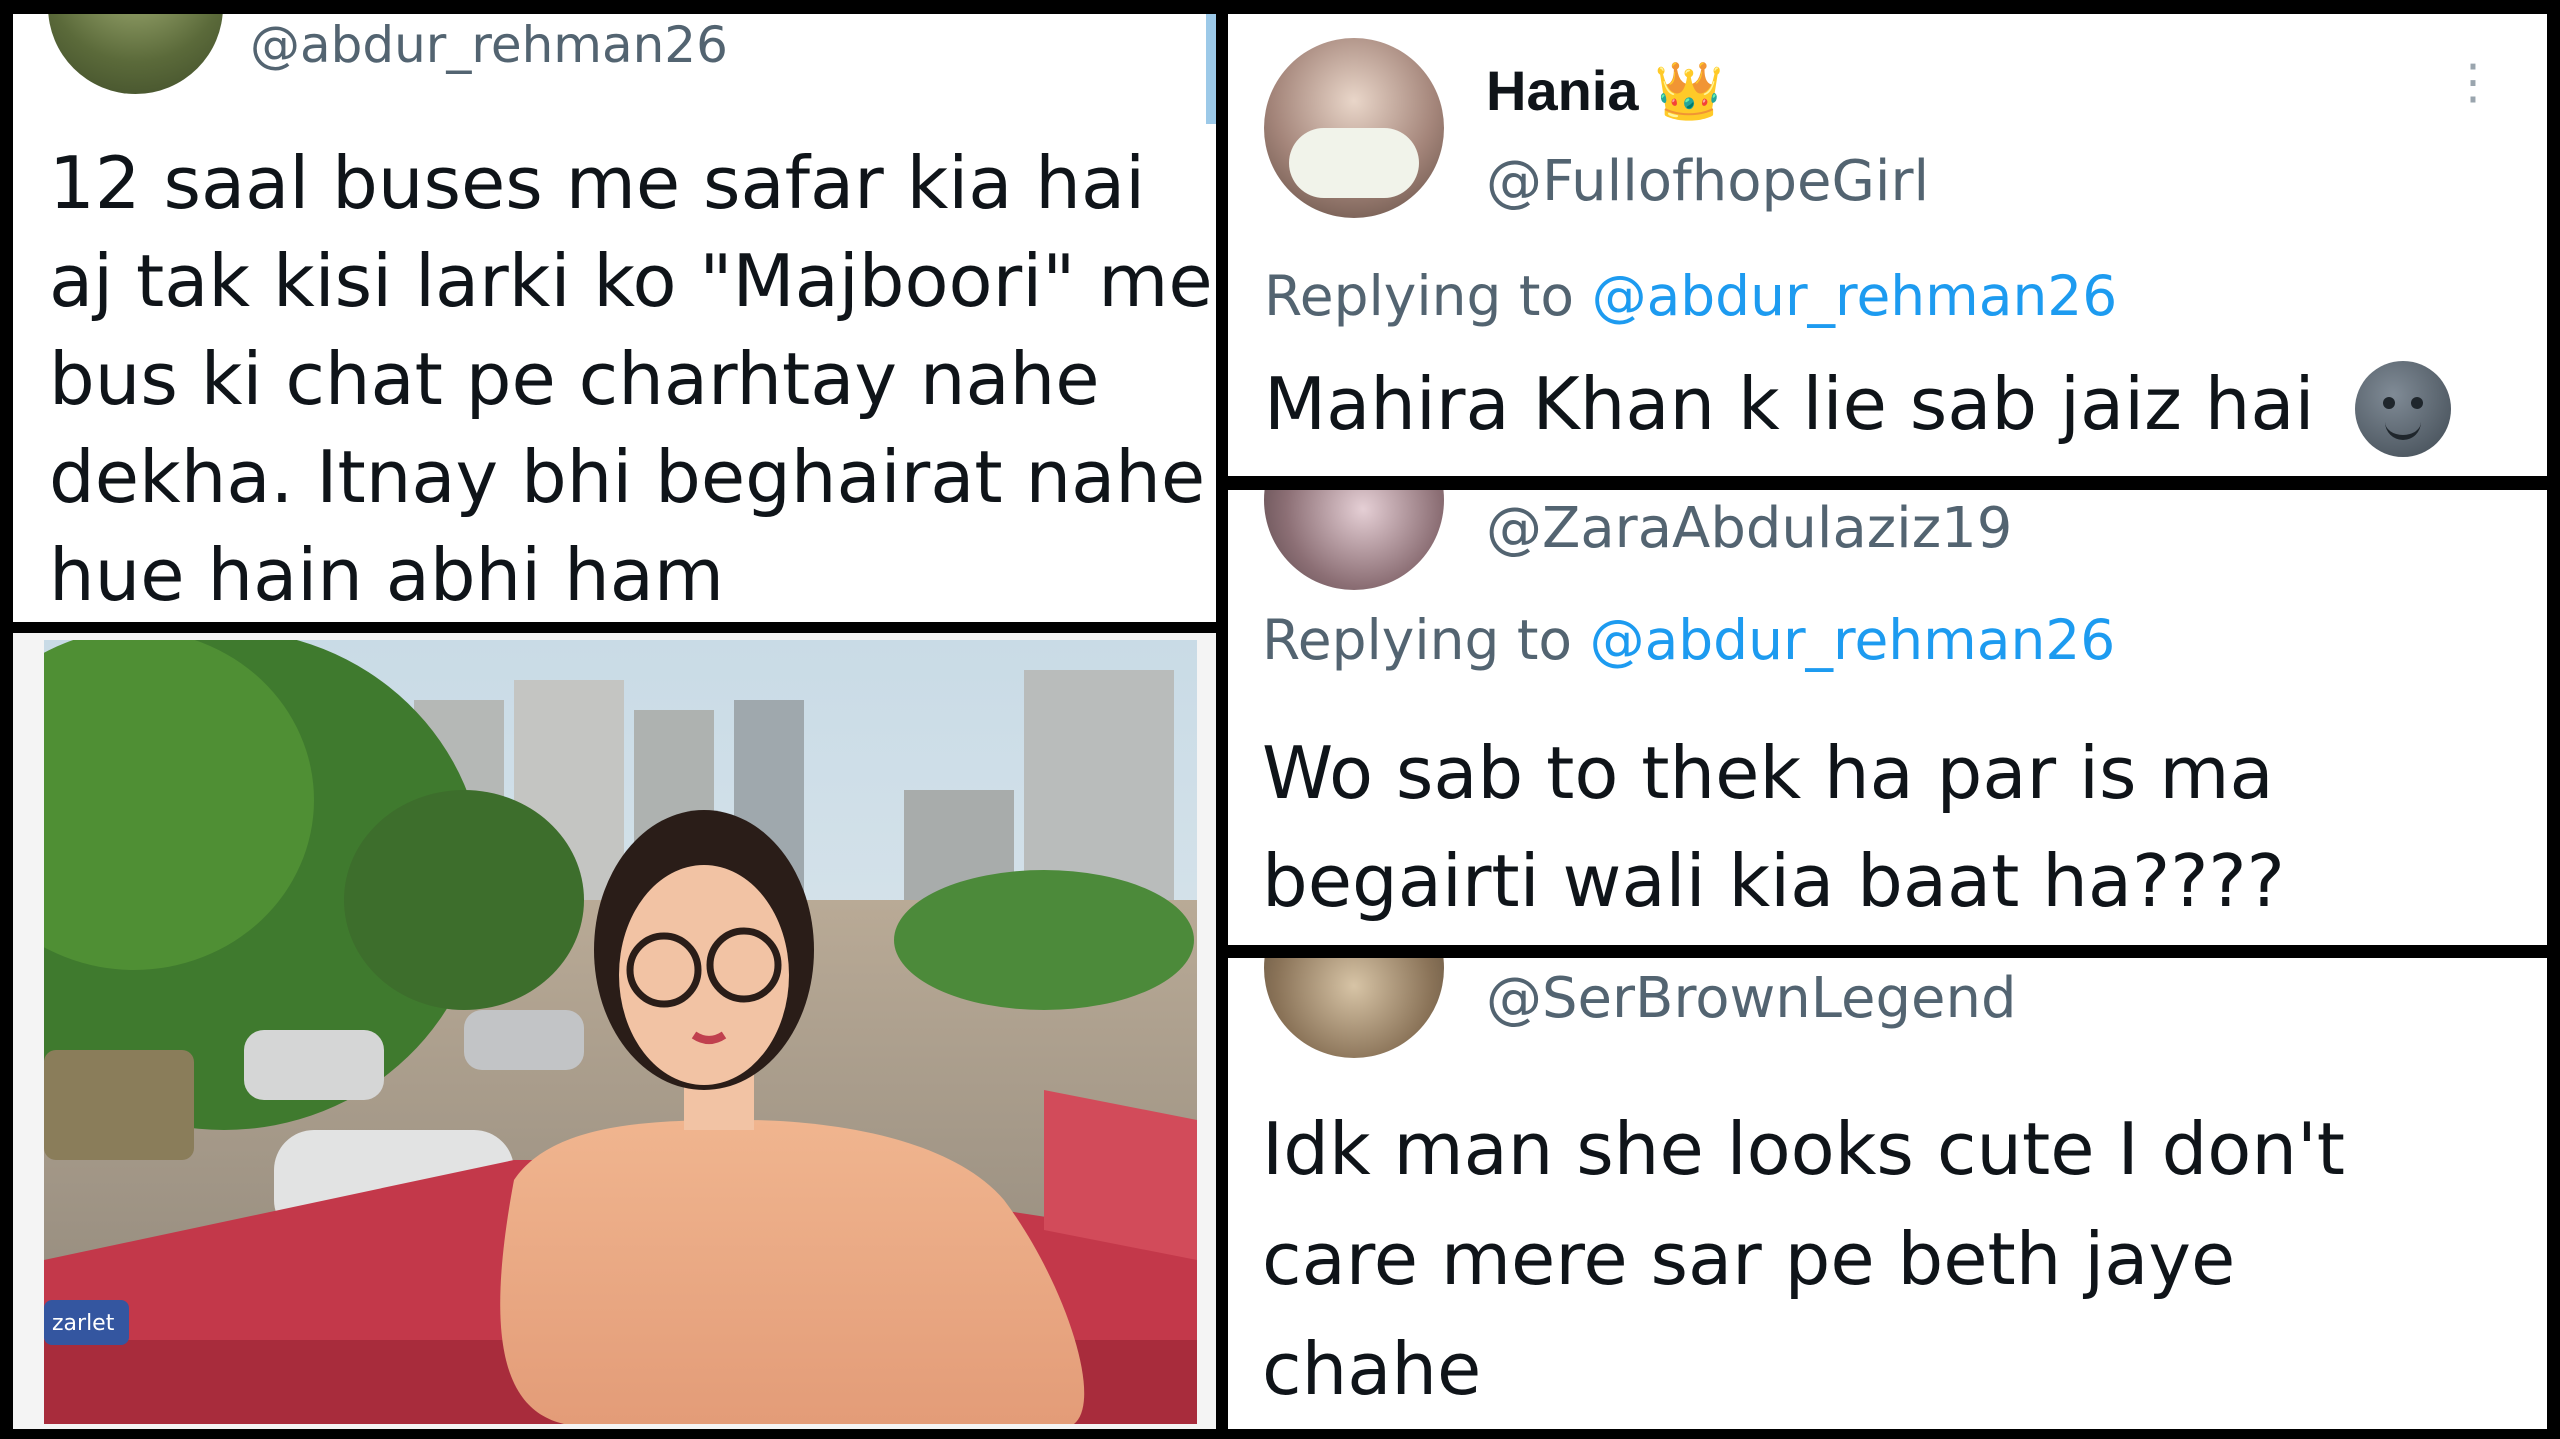  I want to click on reply-text: Mahira Khan k lie sab jaiz hai, so click(1858, 406).